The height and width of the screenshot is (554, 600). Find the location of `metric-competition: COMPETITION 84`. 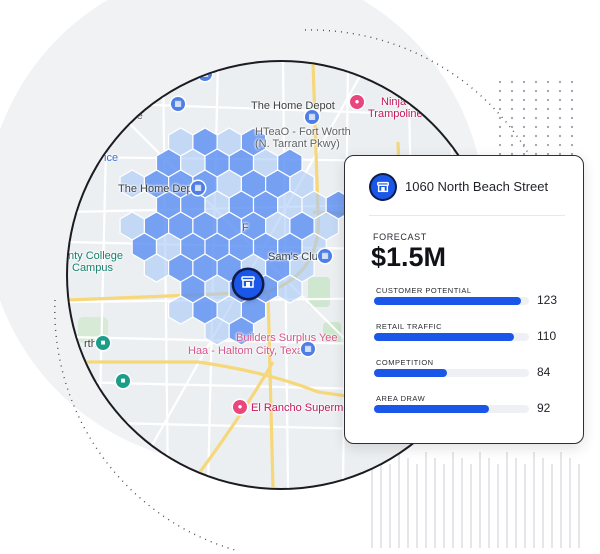

metric-competition: COMPETITION 84 is located at coordinates (474, 373).